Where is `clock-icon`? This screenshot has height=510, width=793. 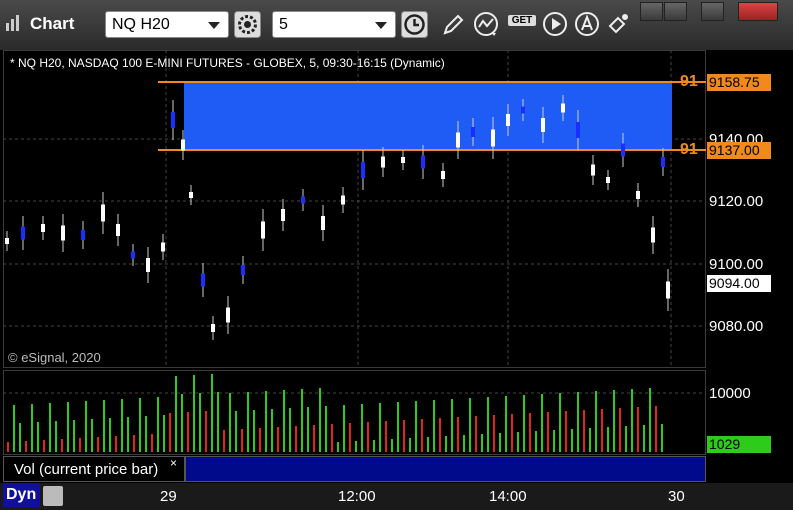
clock-icon is located at coordinates (414, 24).